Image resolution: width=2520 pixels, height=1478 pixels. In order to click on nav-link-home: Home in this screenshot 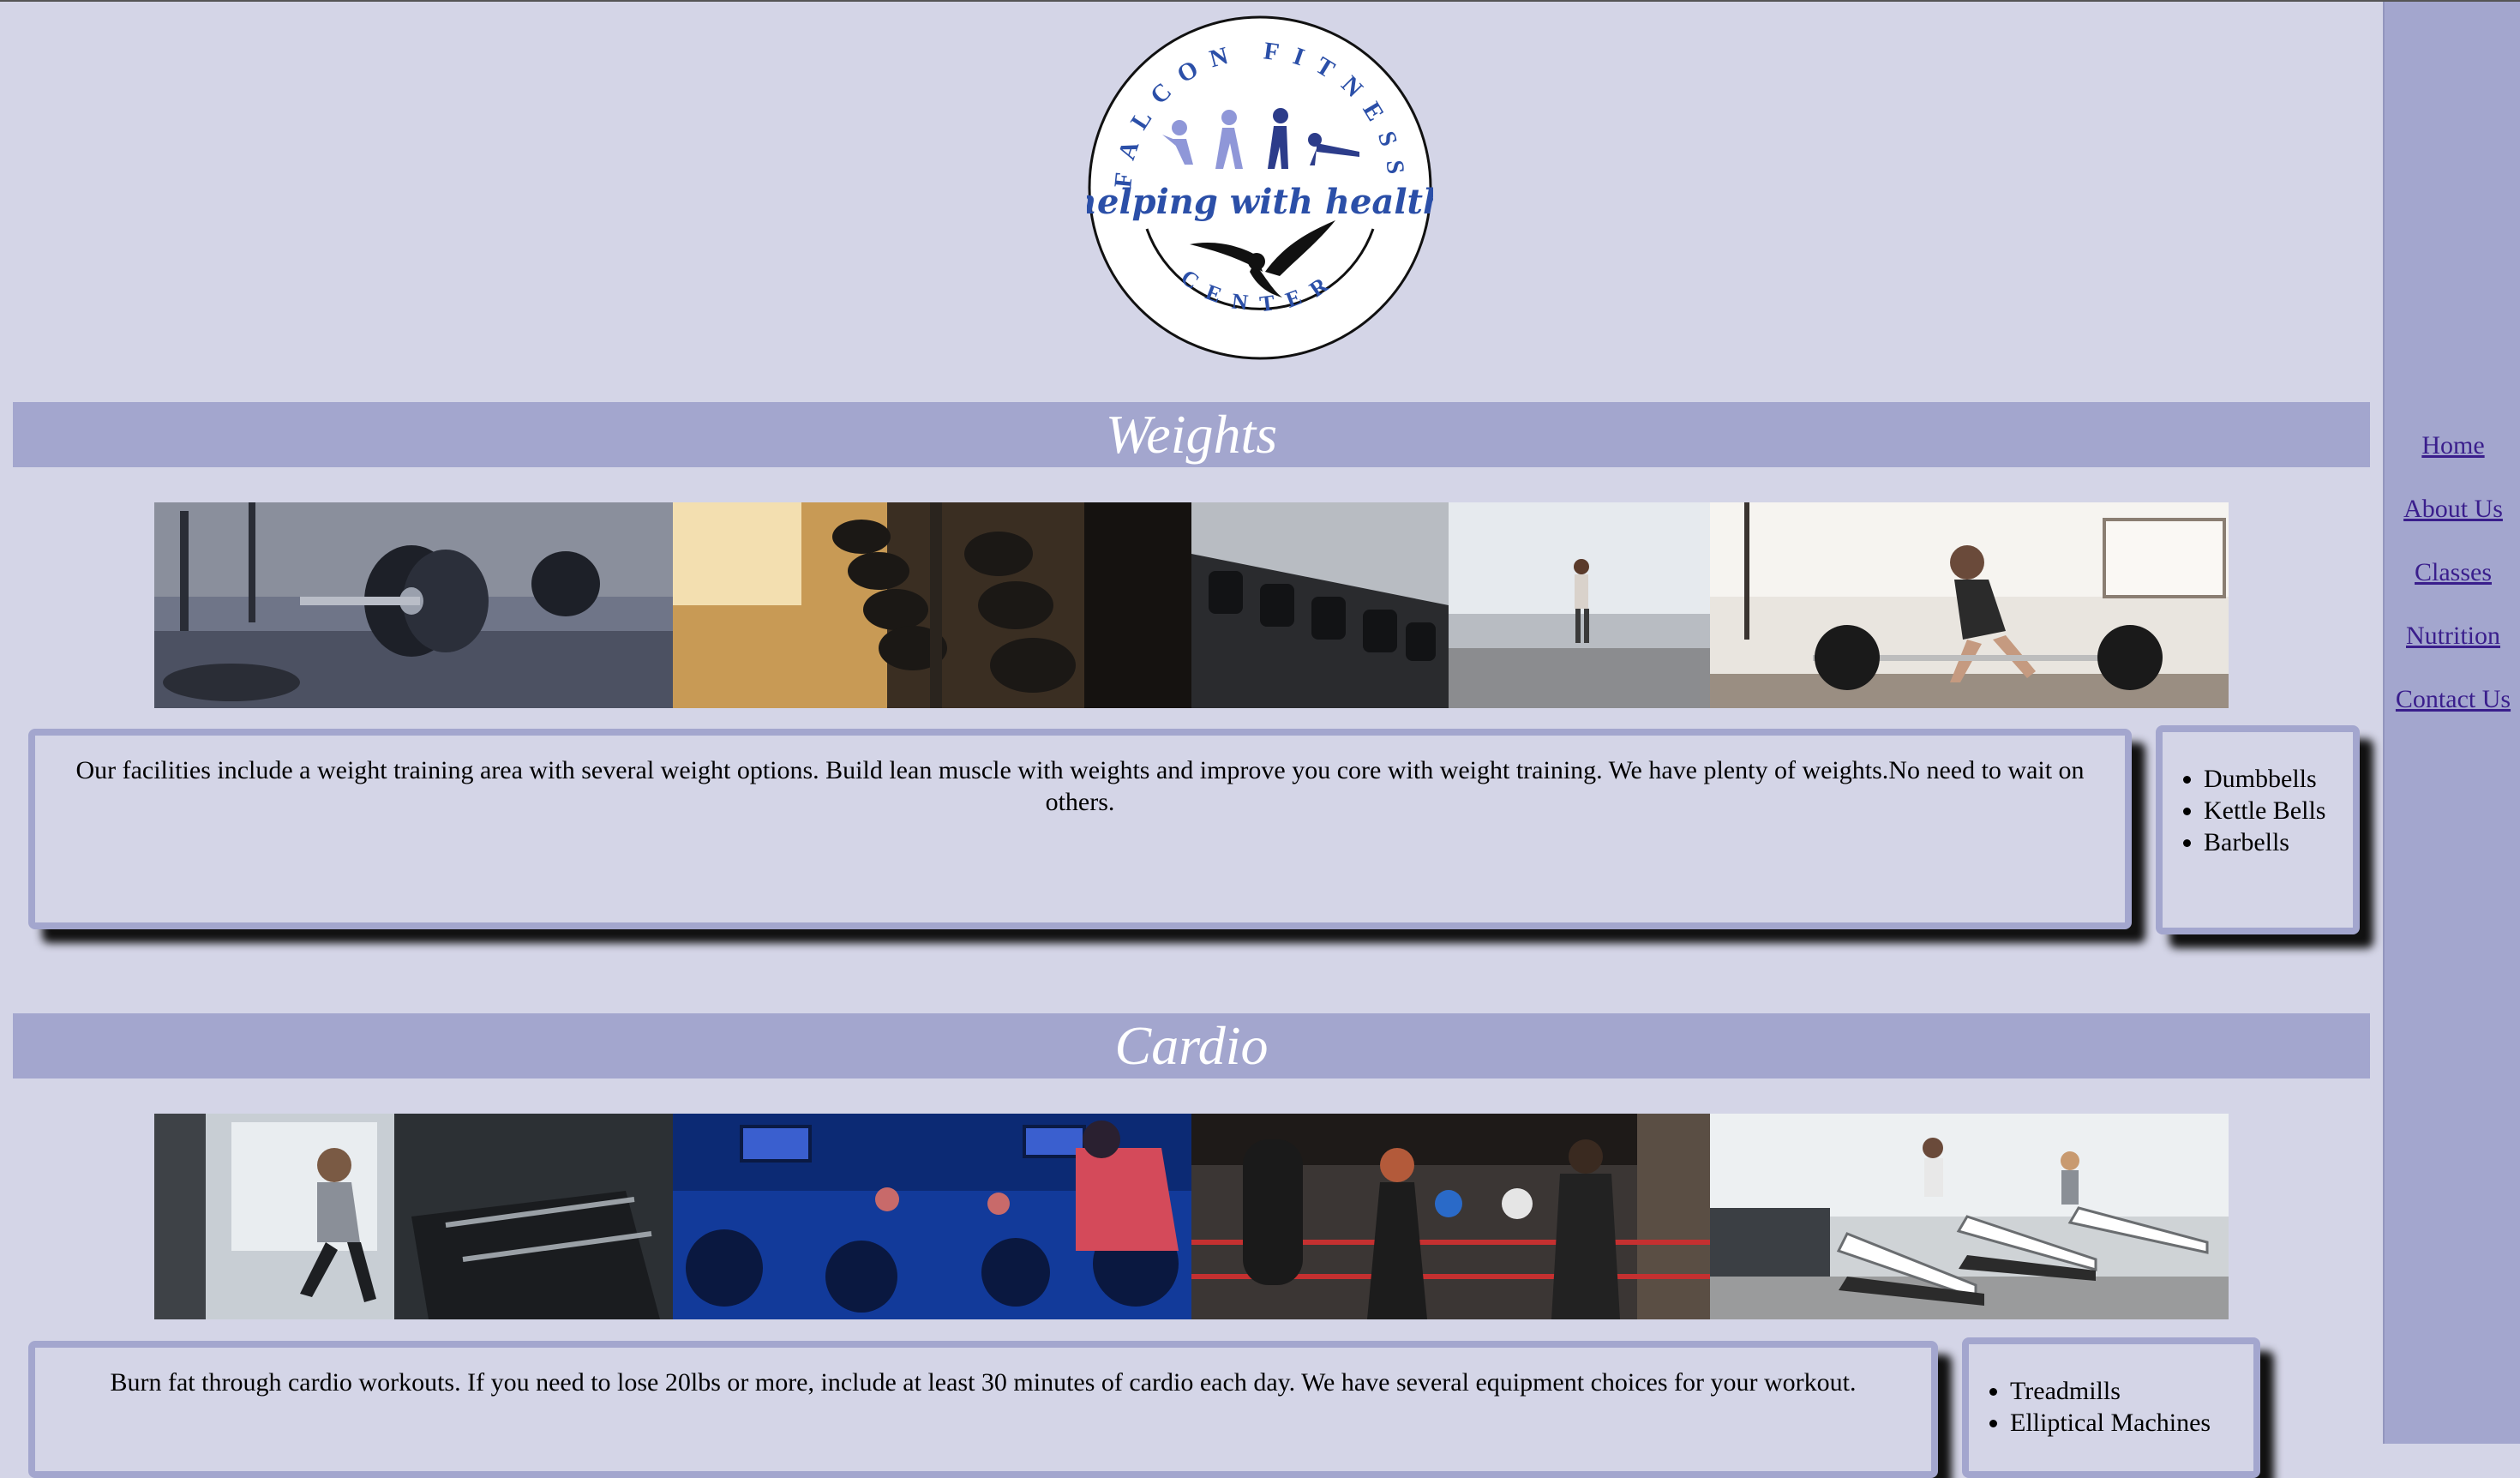, I will do `click(2452, 445)`.